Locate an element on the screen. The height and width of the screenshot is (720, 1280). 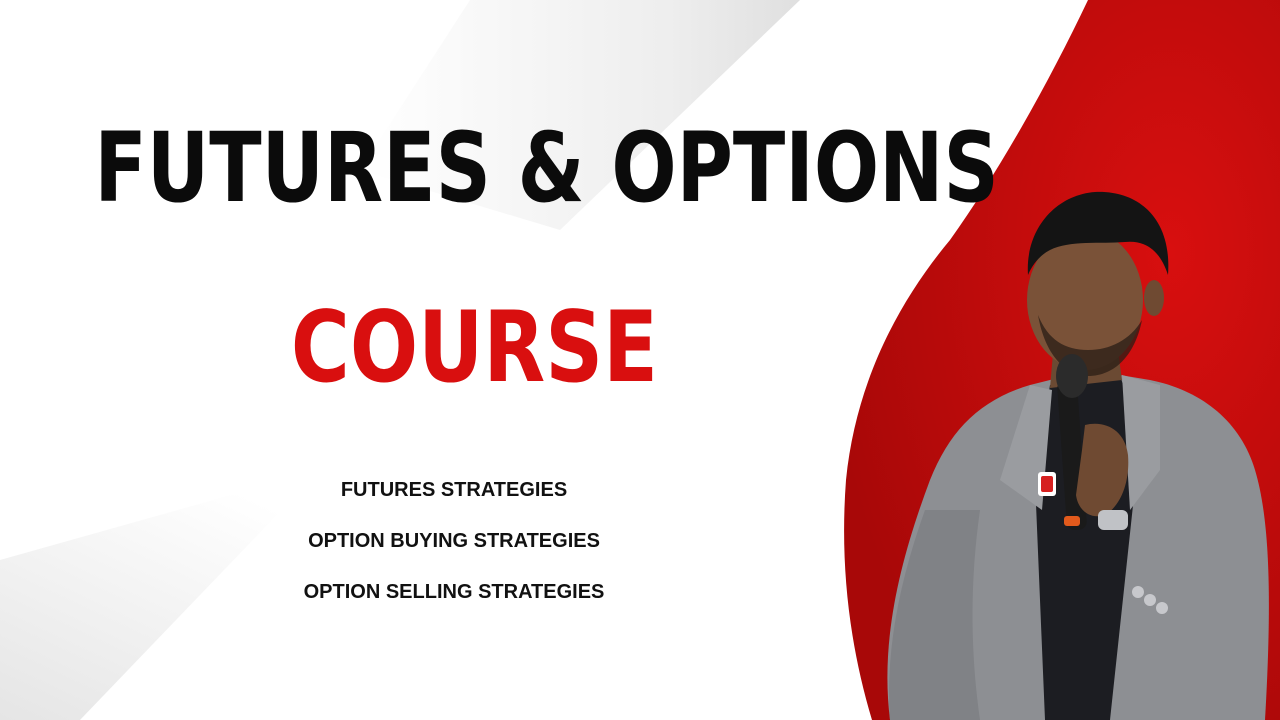
topic-item-option-buying: OPTION BUYING STRATEGIES is located at coordinates (454, 541).